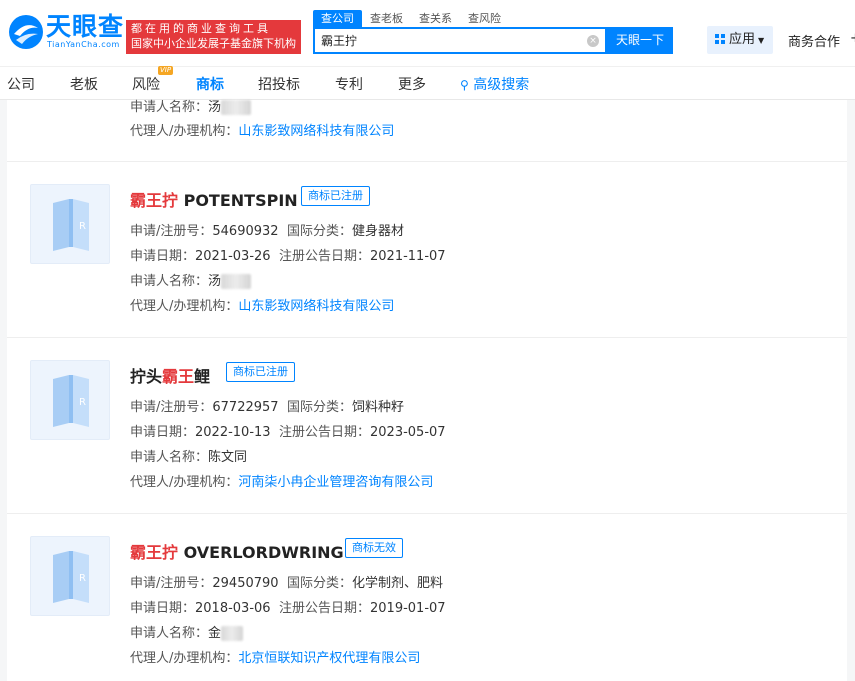 The width and height of the screenshot is (855, 681). Describe the element at coordinates (412, 84) in the screenshot. I see `nav-more: 更多` at that location.